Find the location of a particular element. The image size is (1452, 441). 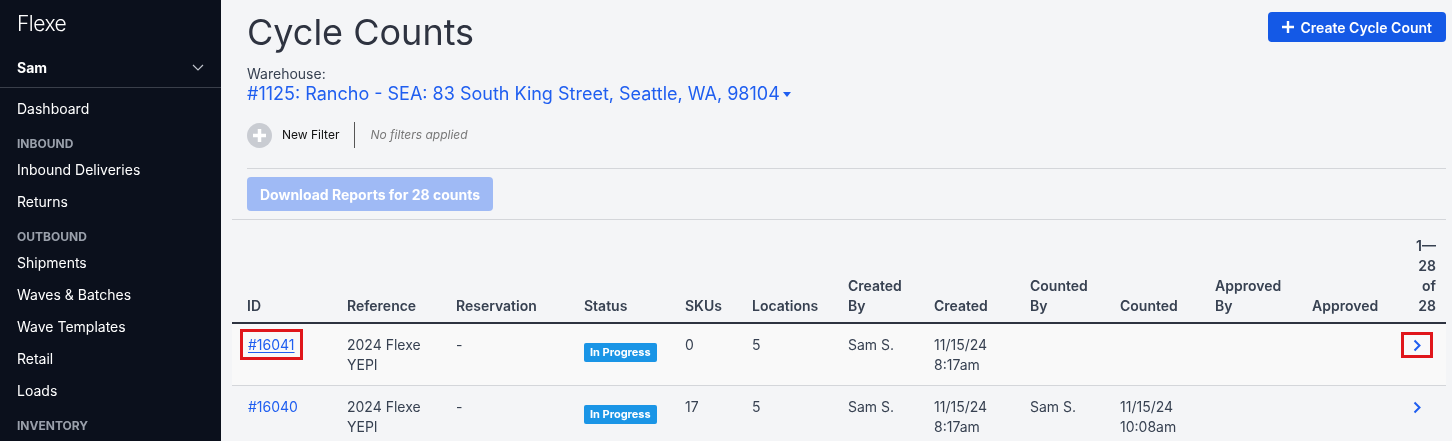

pagination-range: 1—28 of 28 is located at coordinates (1425, 276).